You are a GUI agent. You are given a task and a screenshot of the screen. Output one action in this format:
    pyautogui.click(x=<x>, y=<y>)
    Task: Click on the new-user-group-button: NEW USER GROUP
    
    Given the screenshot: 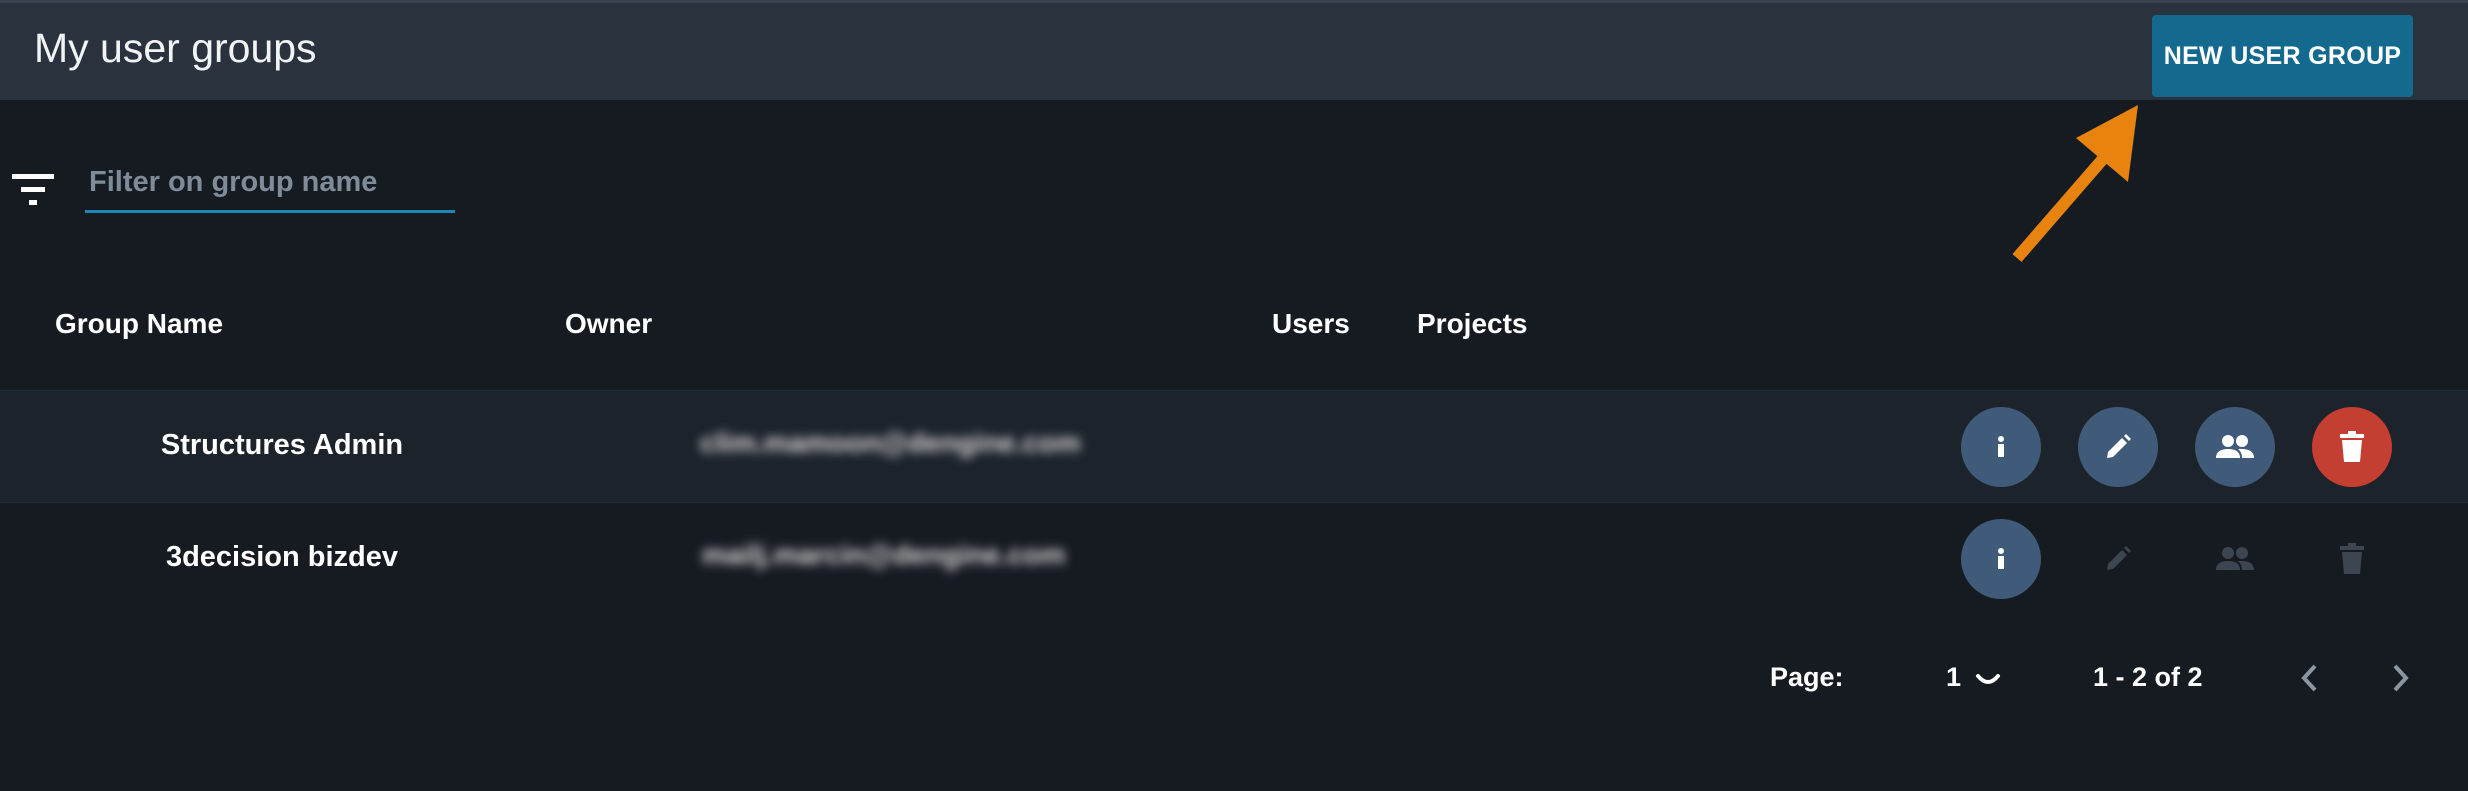 What is the action you would take?
    pyautogui.click(x=2282, y=56)
    